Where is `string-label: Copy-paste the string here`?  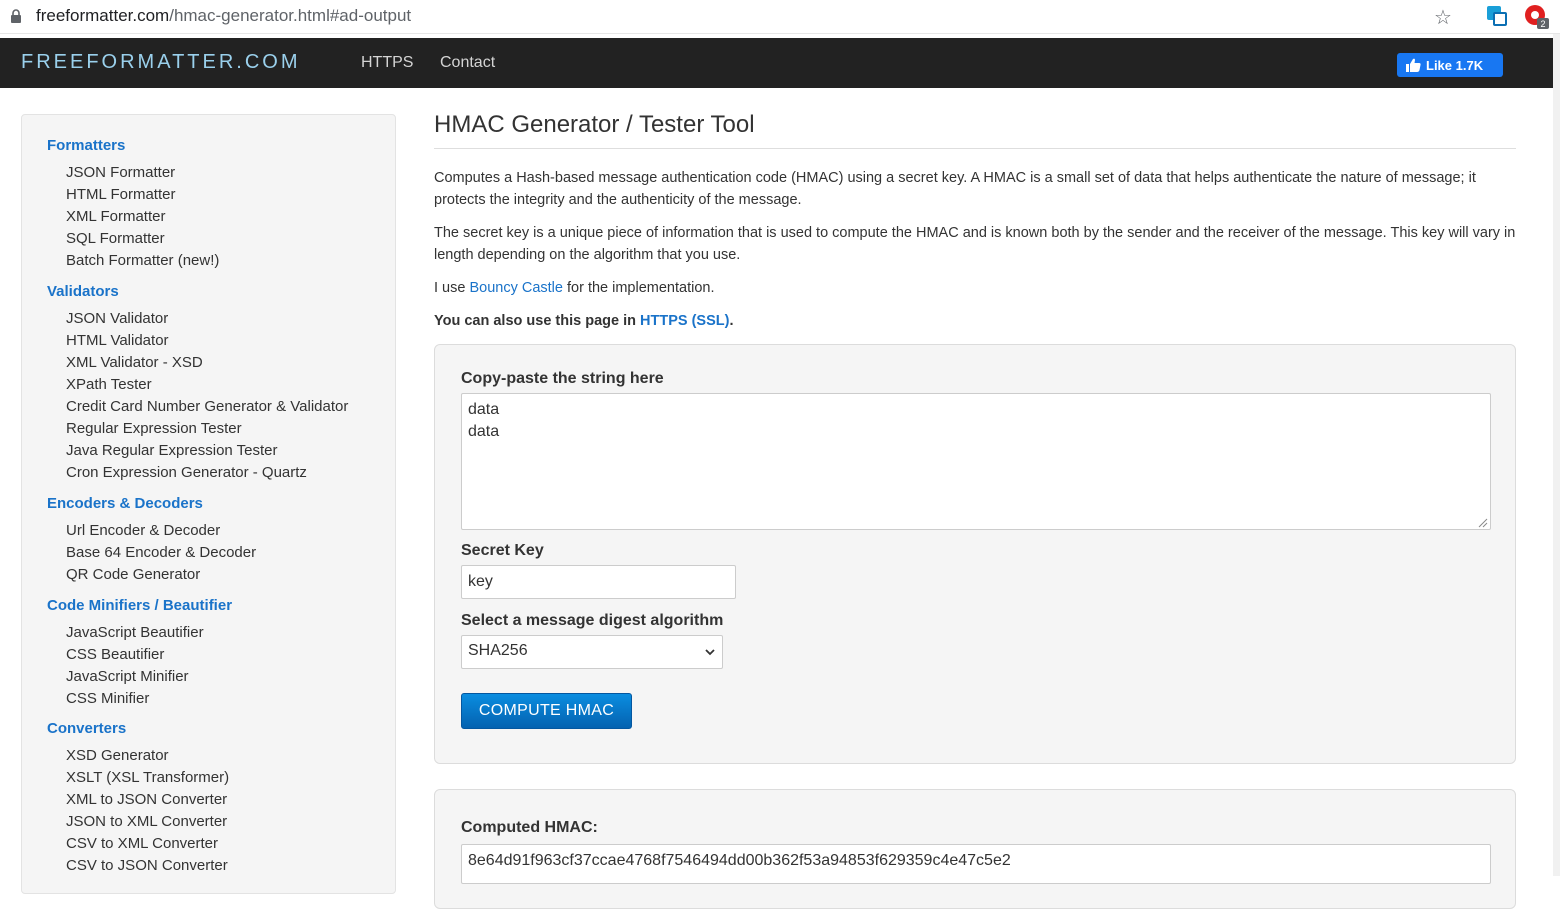 string-label: Copy-paste the string here is located at coordinates (562, 378).